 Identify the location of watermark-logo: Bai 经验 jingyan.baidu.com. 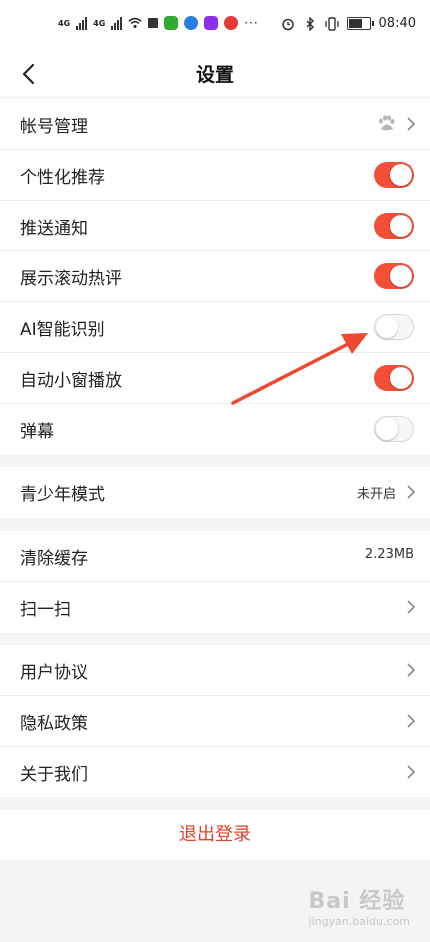
(359, 905).